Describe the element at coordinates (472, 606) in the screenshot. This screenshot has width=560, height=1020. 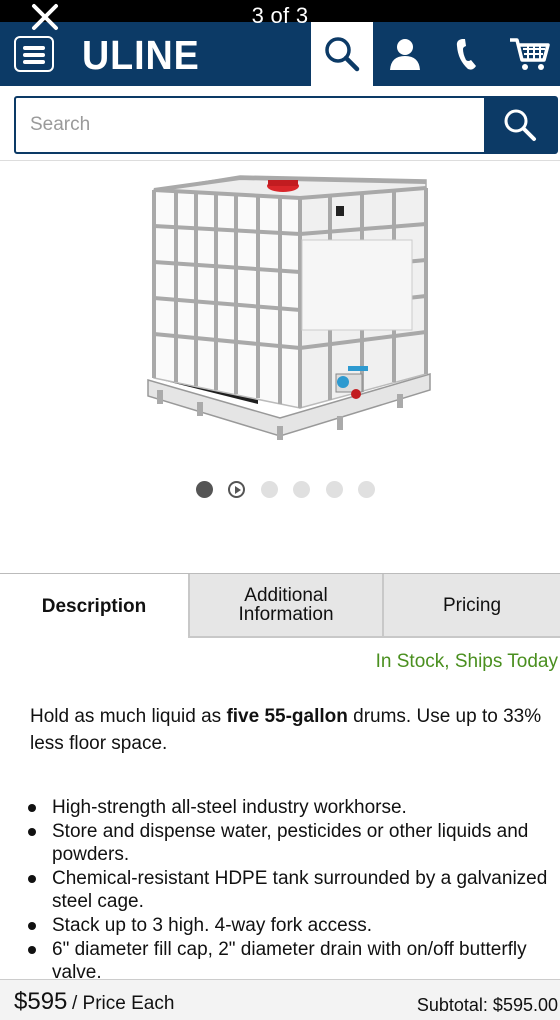
I see `tab-pricing: Pricing` at that location.